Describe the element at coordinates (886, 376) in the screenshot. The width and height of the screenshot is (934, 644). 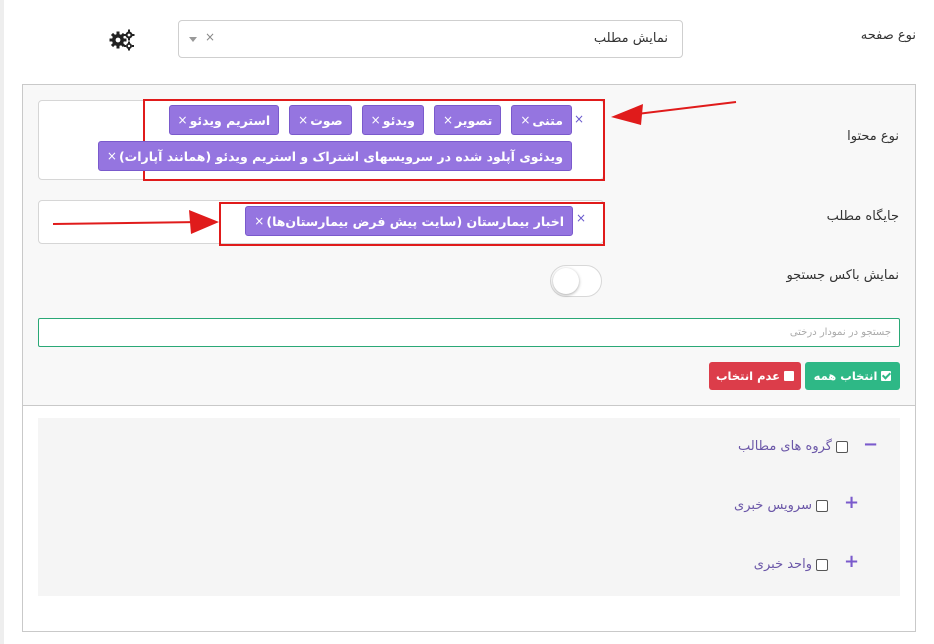
I see `checkbox-checked-icon` at that location.